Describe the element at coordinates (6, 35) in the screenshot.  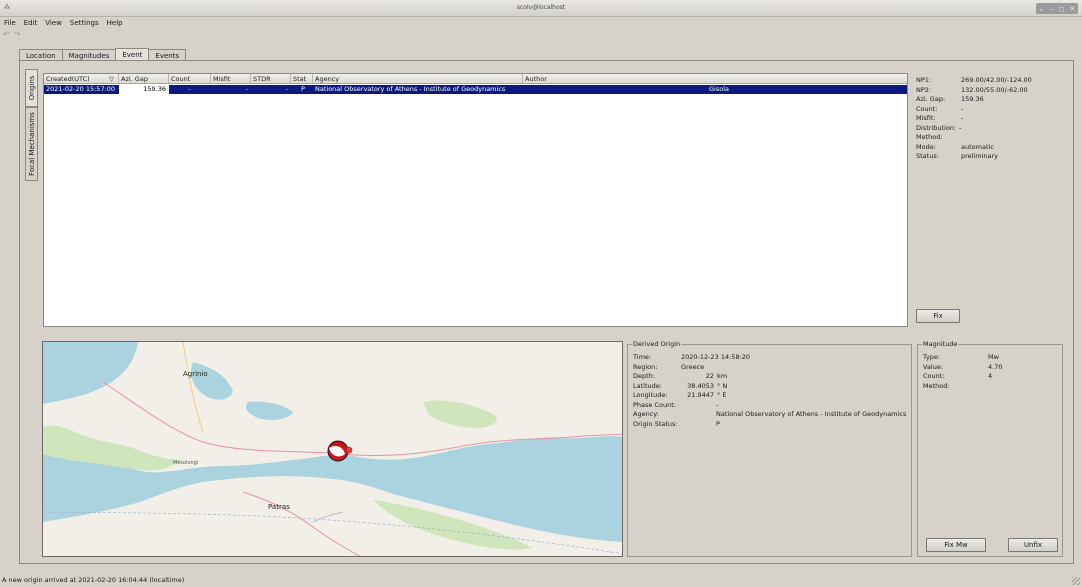
I see `back-icon: ↶` at that location.